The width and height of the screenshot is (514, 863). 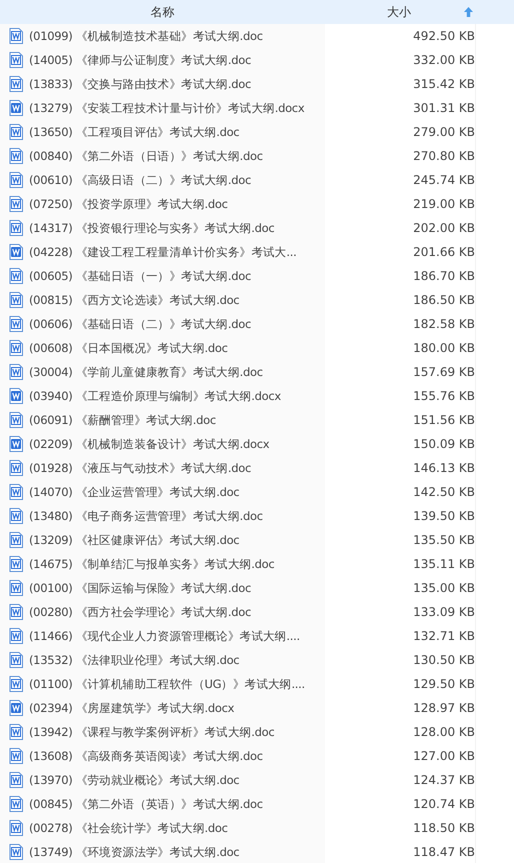 I want to click on file-size: 245.74 KB, so click(x=444, y=180).